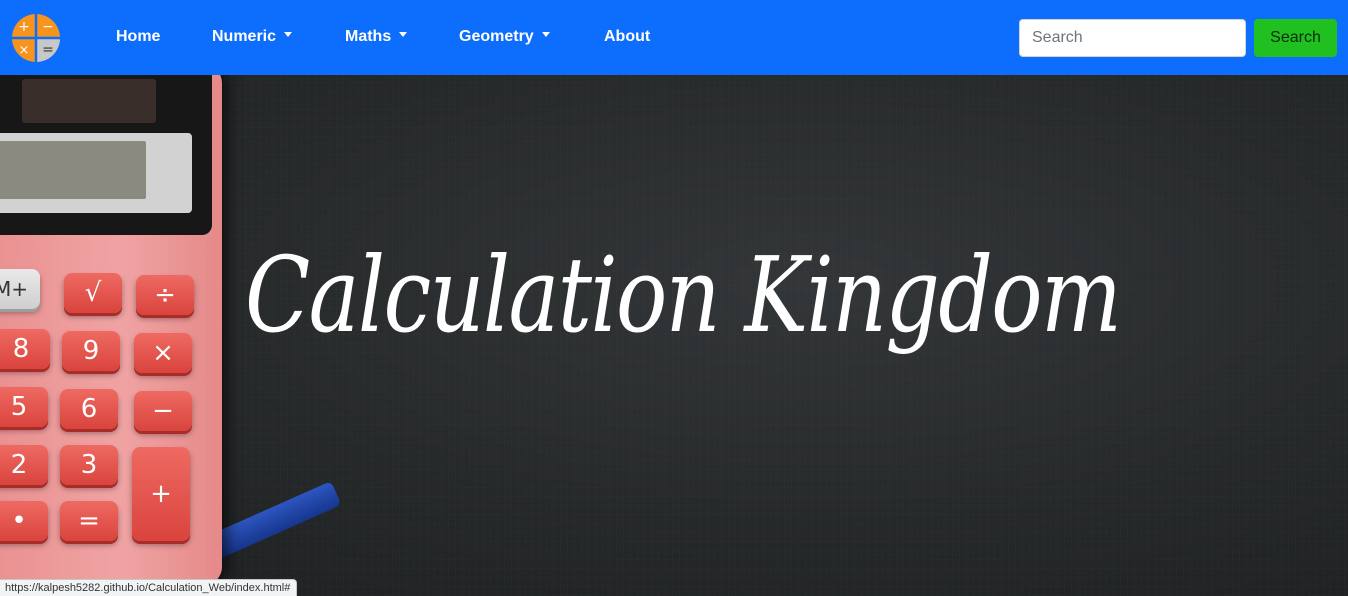 This screenshot has height=596, width=1348. Describe the element at coordinates (93, 293) in the screenshot. I see `calculator-key: √` at that location.